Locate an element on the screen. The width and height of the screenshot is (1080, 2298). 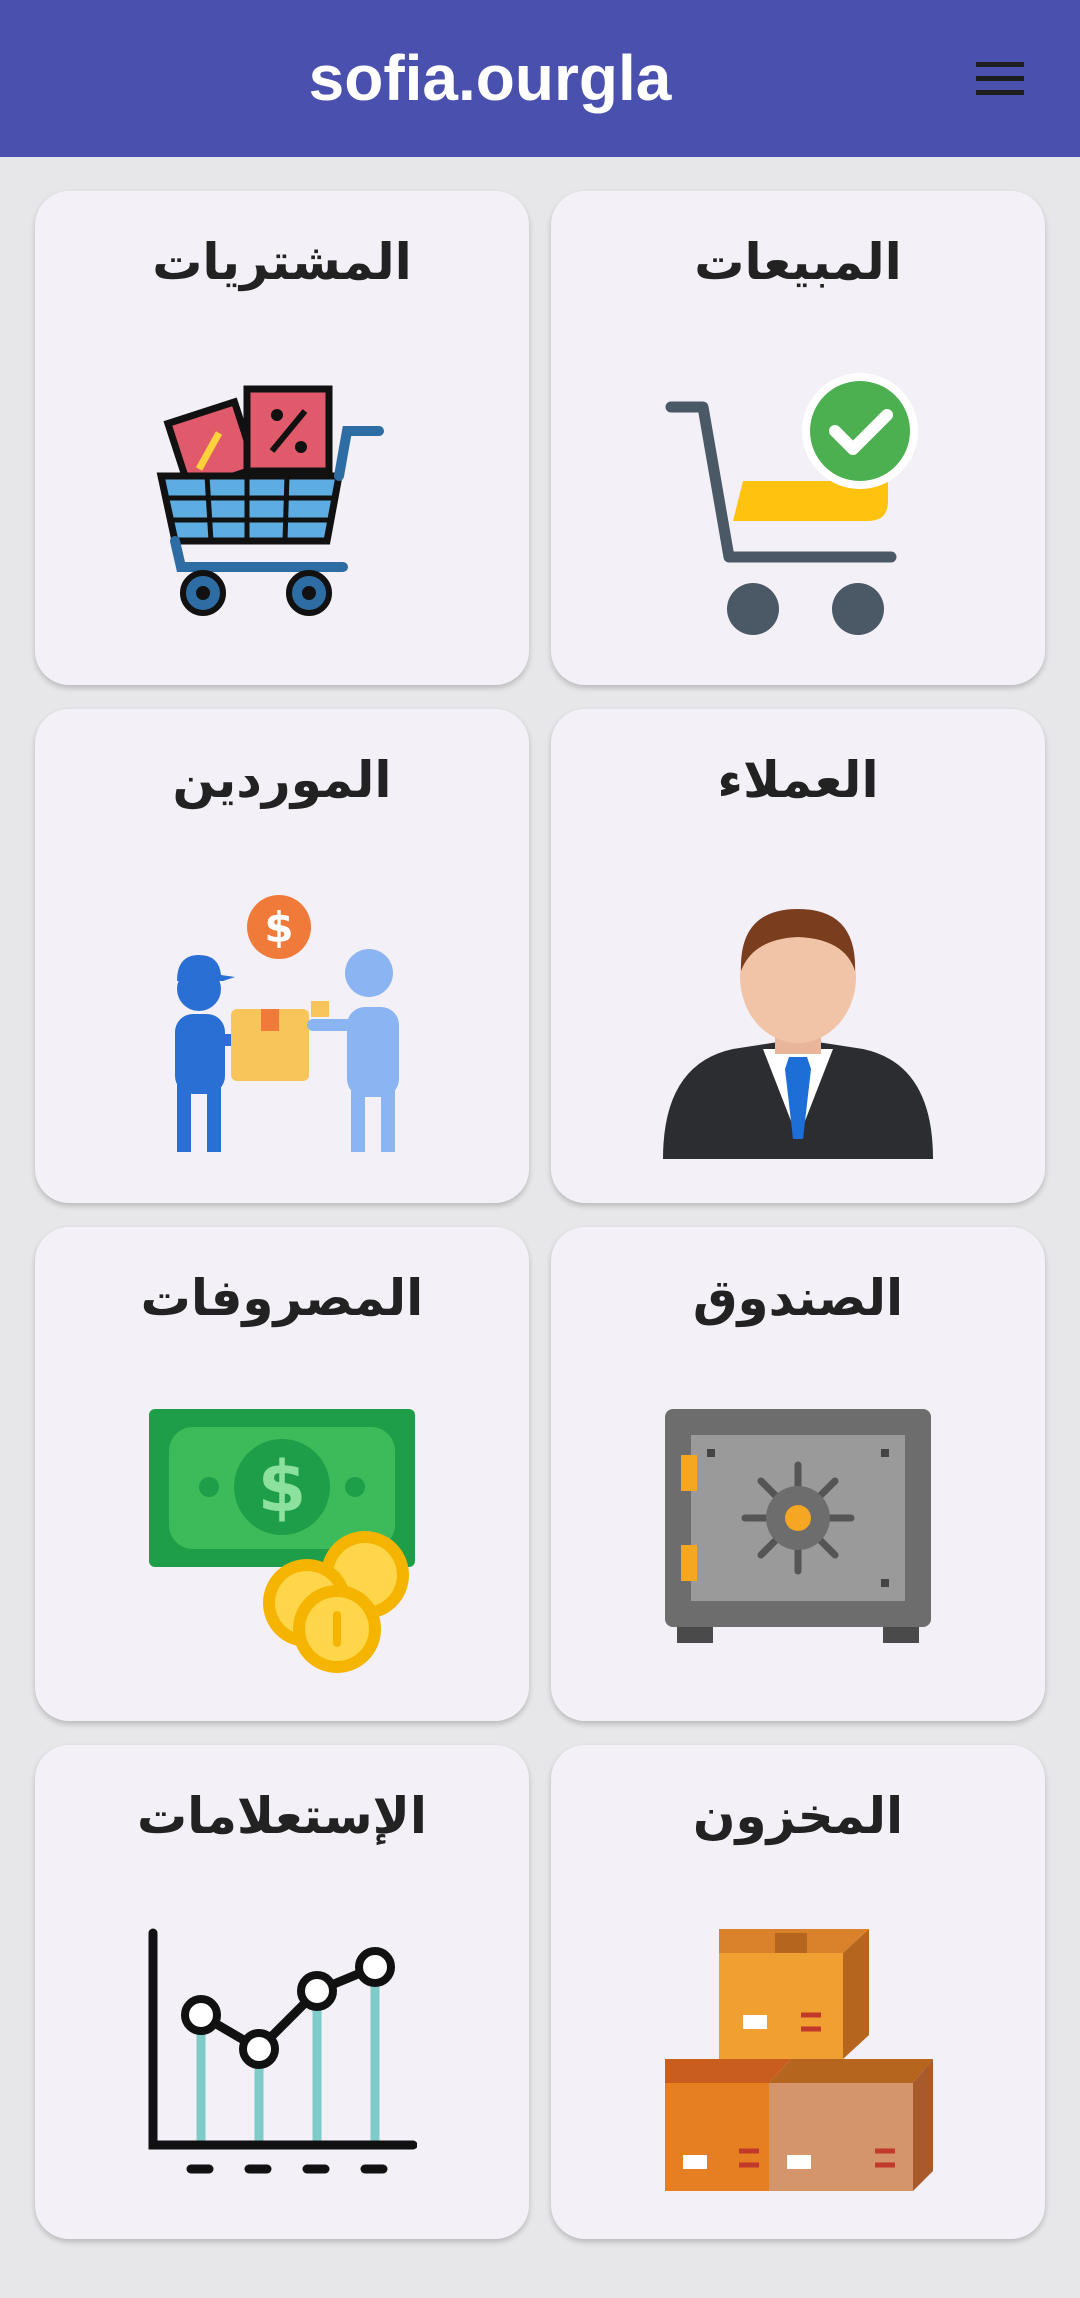
money-icon: $ is located at coordinates (282, 1541).